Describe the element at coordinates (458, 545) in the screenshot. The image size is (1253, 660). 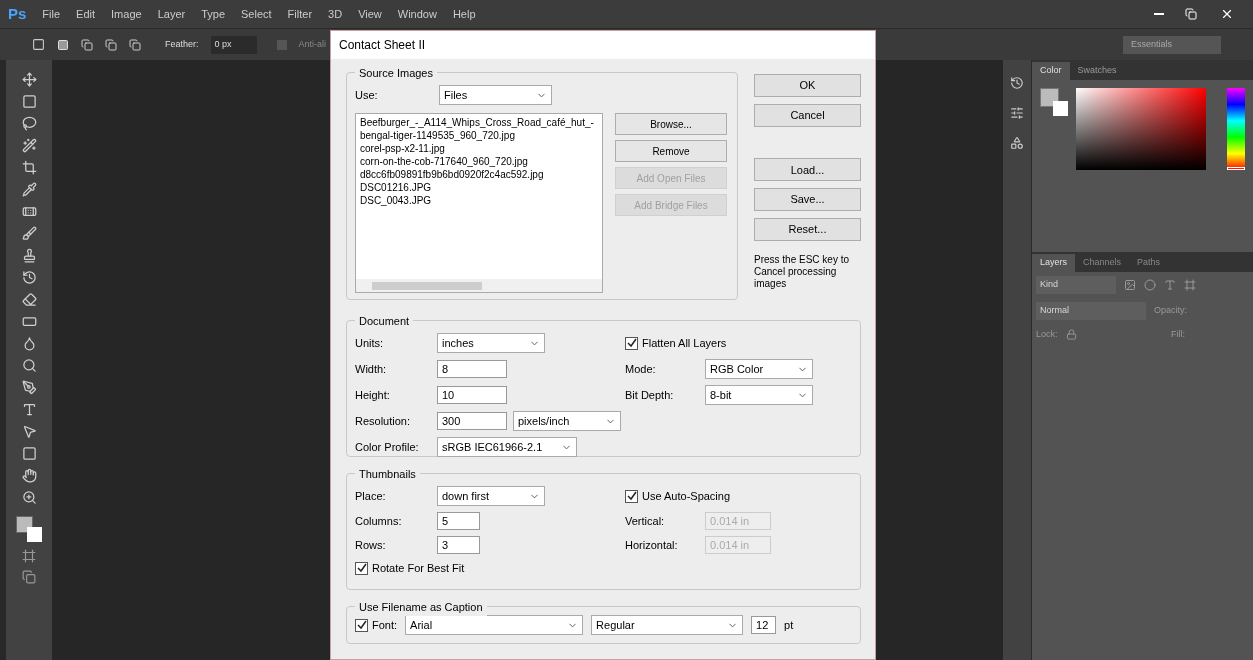
I see `rows-field: 3` at that location.